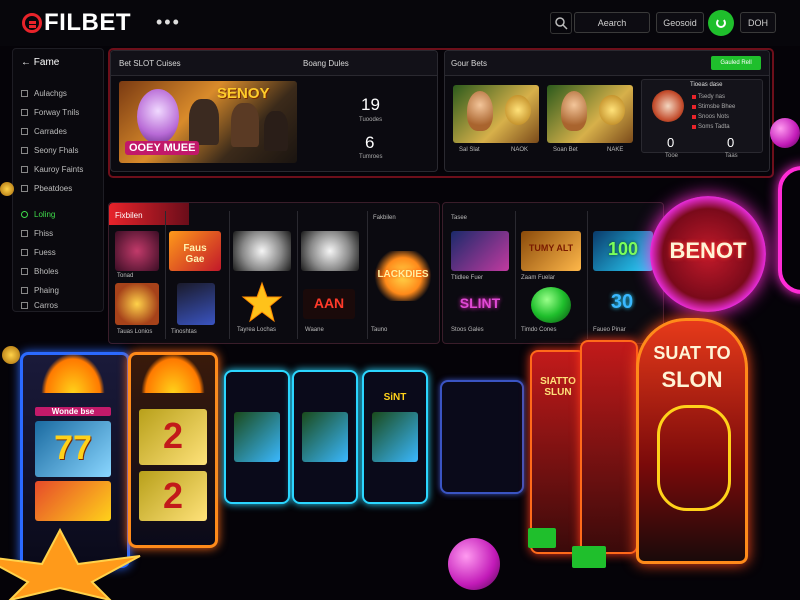  Describe the element at coordinates (262, 302) in the screenshot. I see `star-icon` at that location.